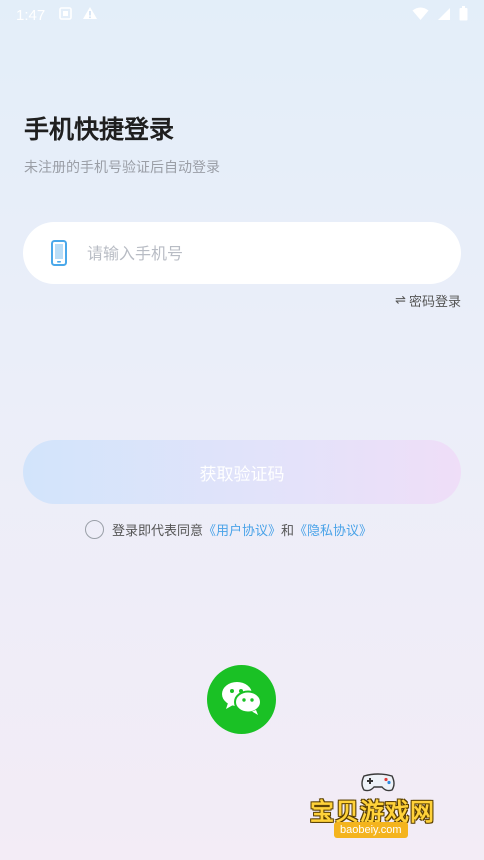 The image size is (484, 860). I want to click on password-login-link: ⇌ 密码登录, so click(428, 300).